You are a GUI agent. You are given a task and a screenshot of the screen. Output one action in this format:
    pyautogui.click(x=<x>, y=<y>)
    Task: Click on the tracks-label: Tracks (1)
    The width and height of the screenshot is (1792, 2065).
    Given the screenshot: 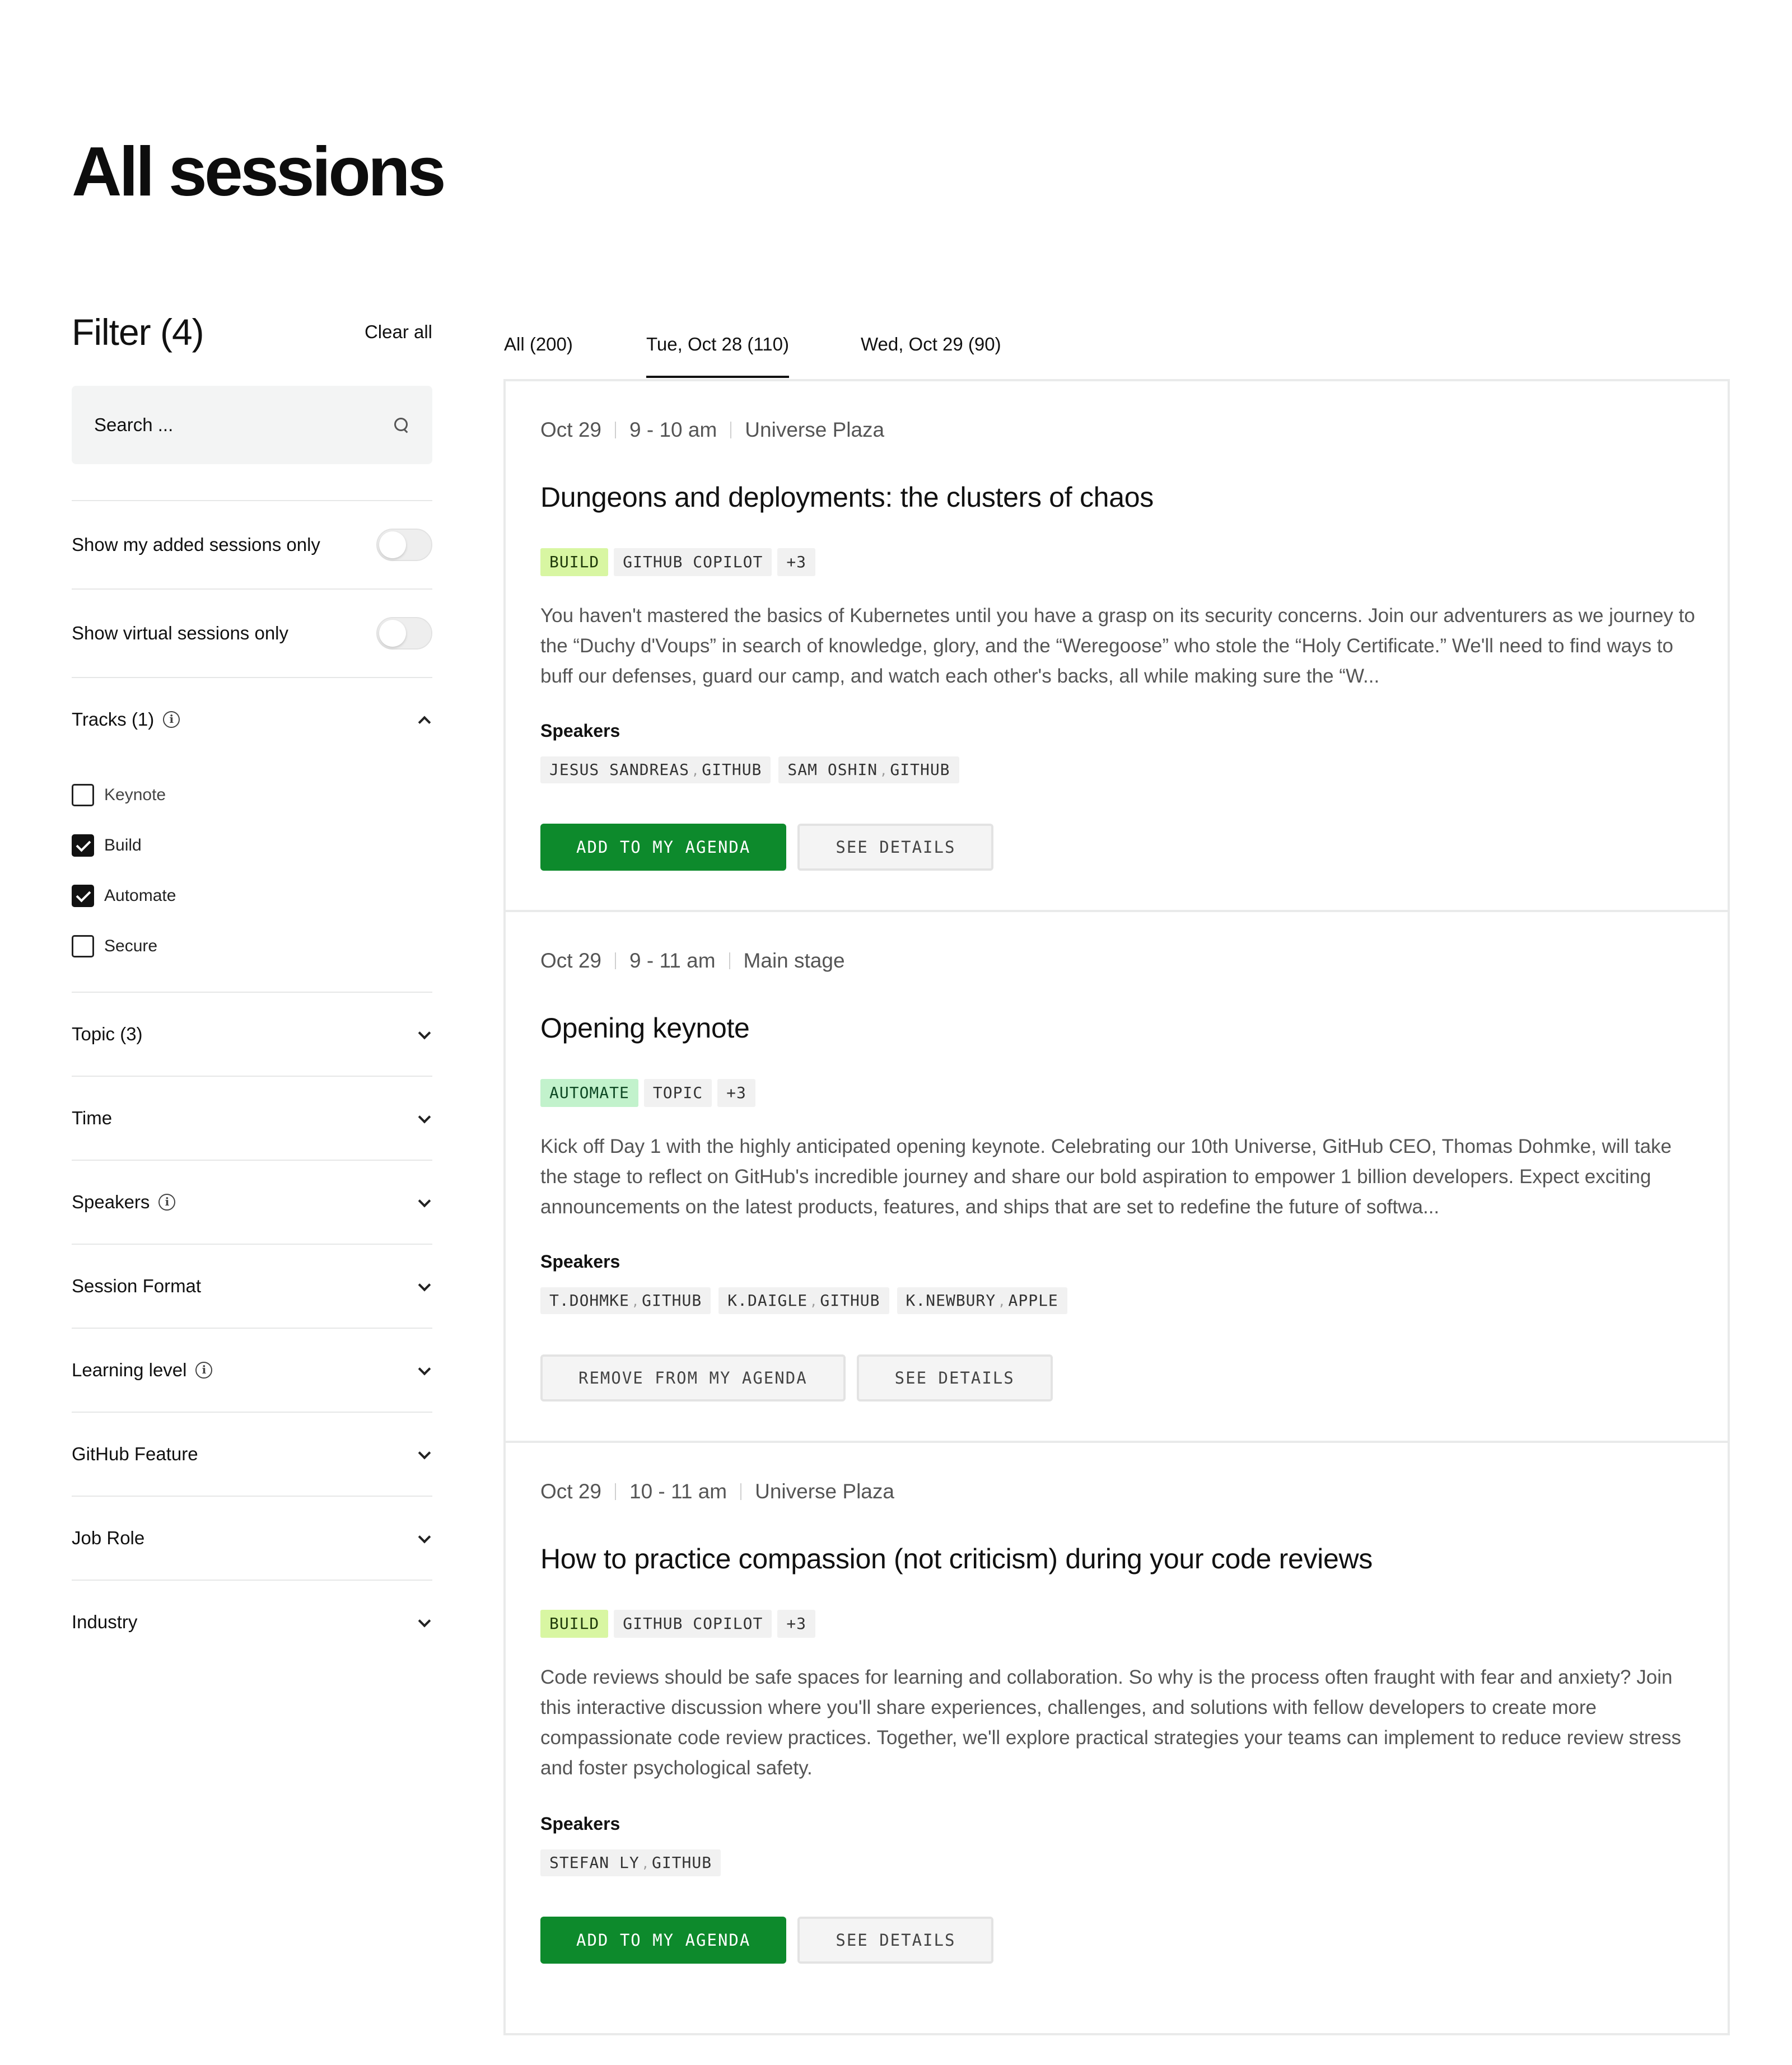 What is the action you would take?
    pyautogui.click(x=114, y=719)
    